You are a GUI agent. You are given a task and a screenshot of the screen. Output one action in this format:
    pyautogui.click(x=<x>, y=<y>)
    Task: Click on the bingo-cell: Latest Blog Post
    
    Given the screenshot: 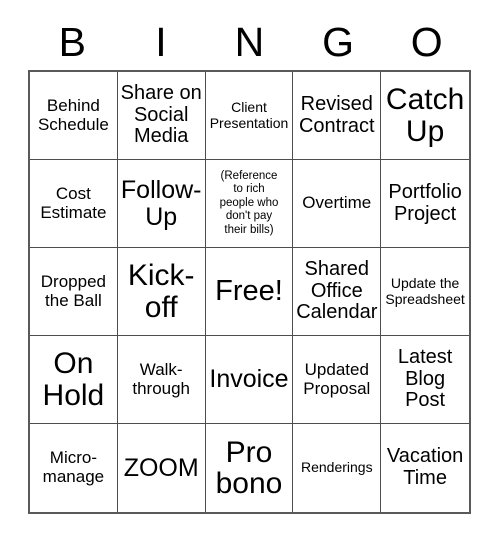 What is the action you would take?
    pyautogui.click(x=425, y=380)
    